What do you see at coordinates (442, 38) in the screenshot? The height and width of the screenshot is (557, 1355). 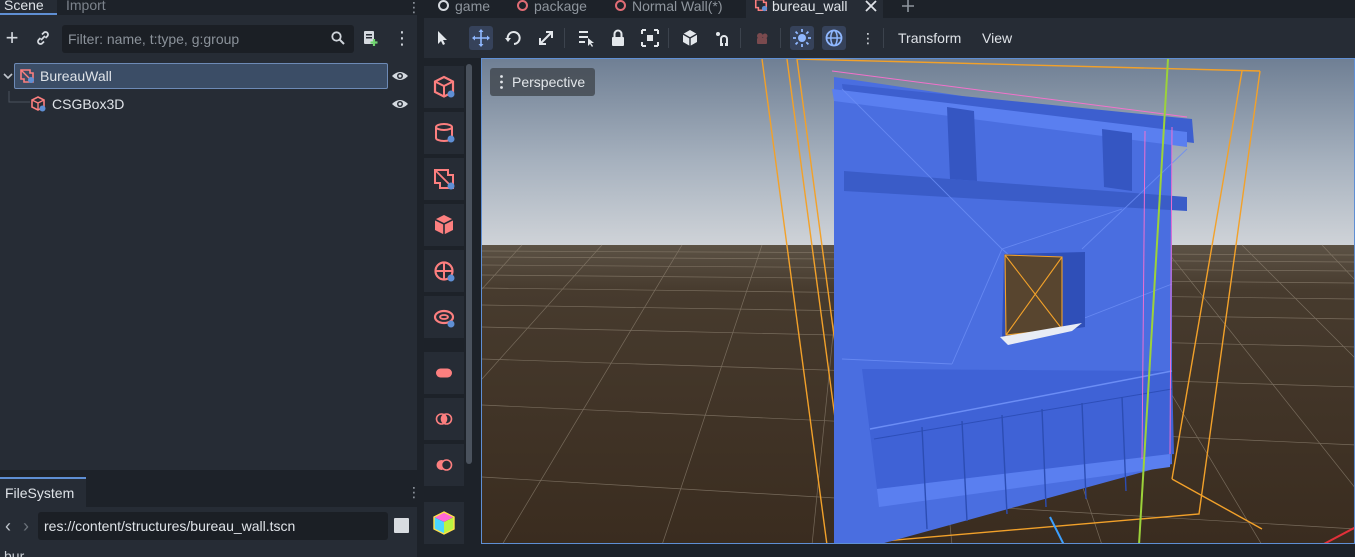 I see `select-tool-icon` at bounding box center [442, 38].